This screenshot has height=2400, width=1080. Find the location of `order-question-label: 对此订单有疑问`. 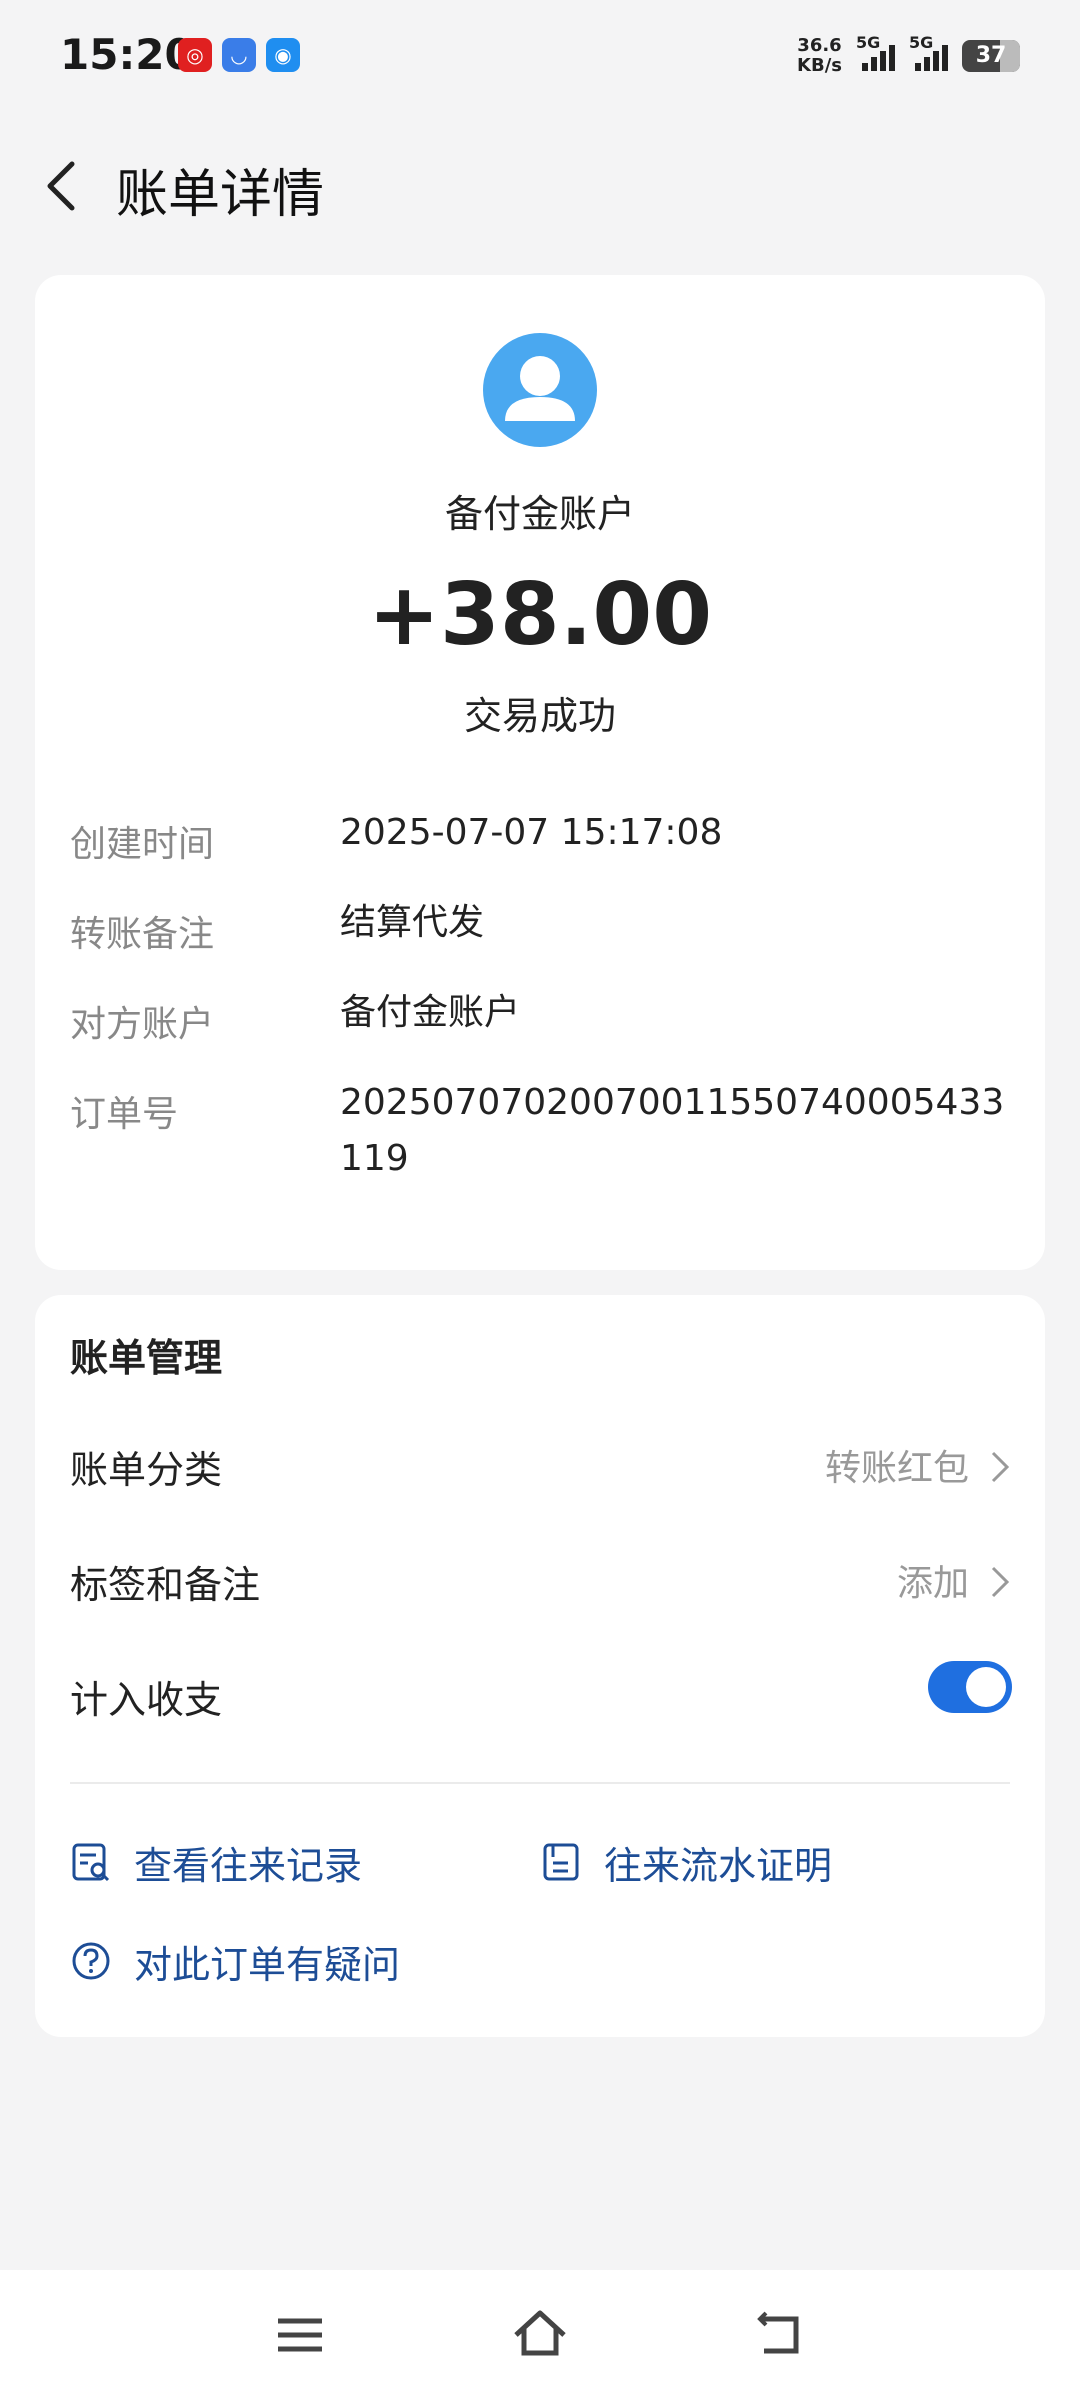

order-question-label: 对此订单有疑问 is located at coordinates (267, 1964).